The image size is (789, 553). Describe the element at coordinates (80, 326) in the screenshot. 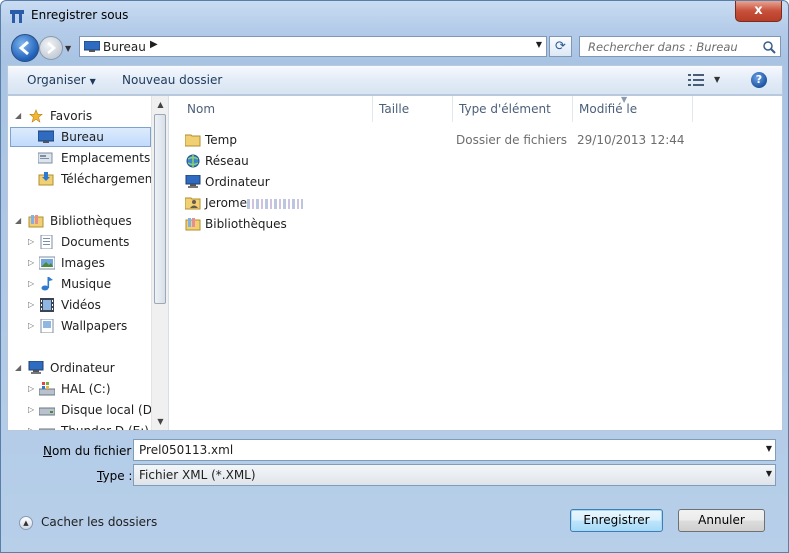

I see `sidebar-item-wallpapers: ▷ Wallpapers` at that location.